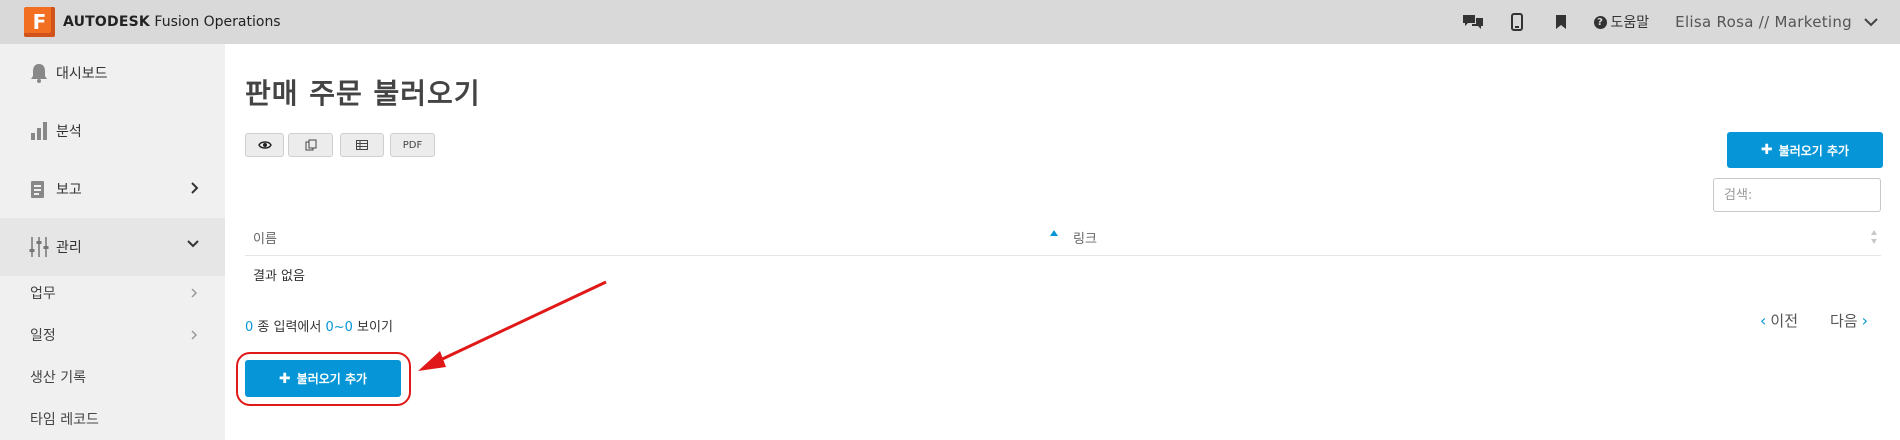  Describe the element at coordinates (39, 73) in the screenshot. I see `bell-icon` at that location.